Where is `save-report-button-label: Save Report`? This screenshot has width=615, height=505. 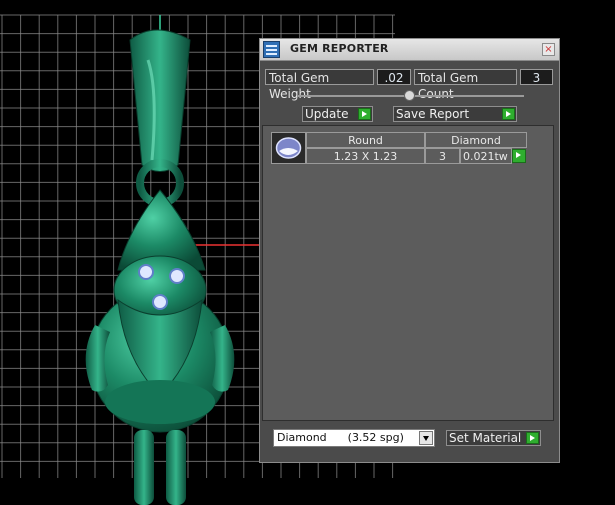 save-report-button-label: Save Report is located at coordinates (433, 114).